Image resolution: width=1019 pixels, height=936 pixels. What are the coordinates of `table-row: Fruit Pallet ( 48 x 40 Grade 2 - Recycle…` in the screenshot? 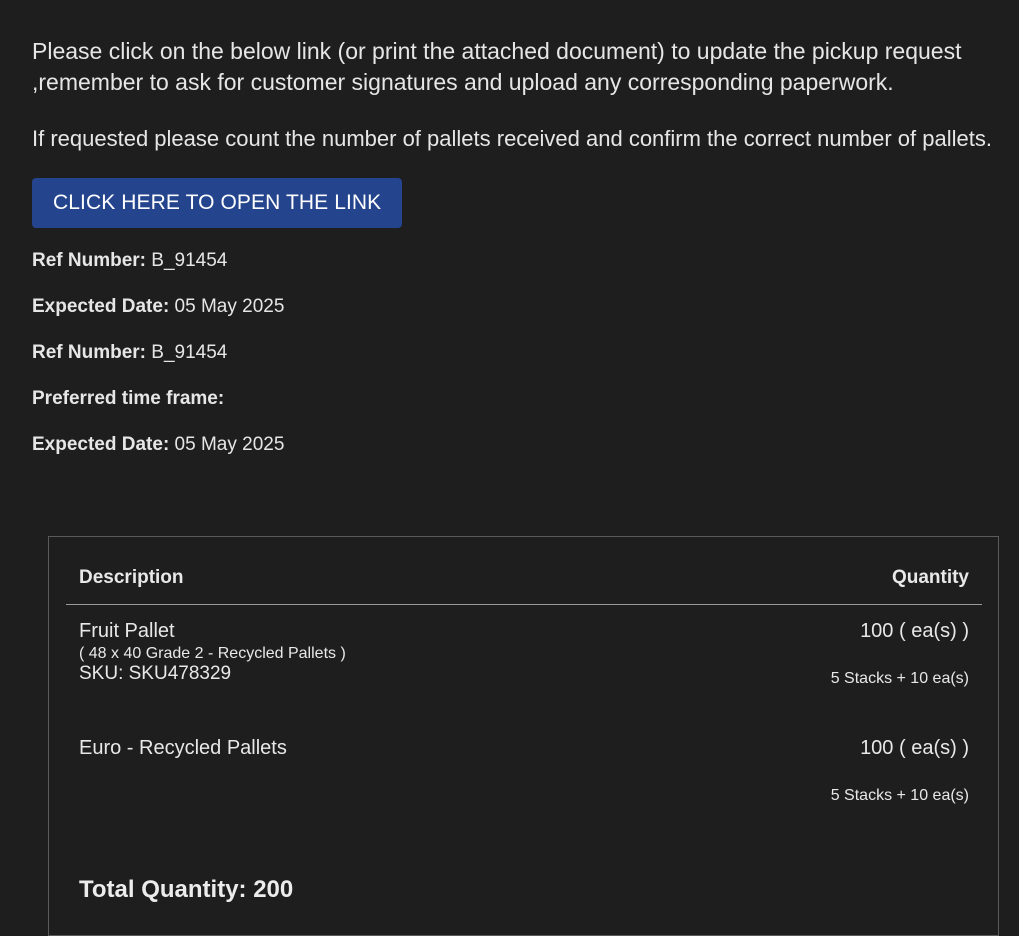 It's located at (524, 664).